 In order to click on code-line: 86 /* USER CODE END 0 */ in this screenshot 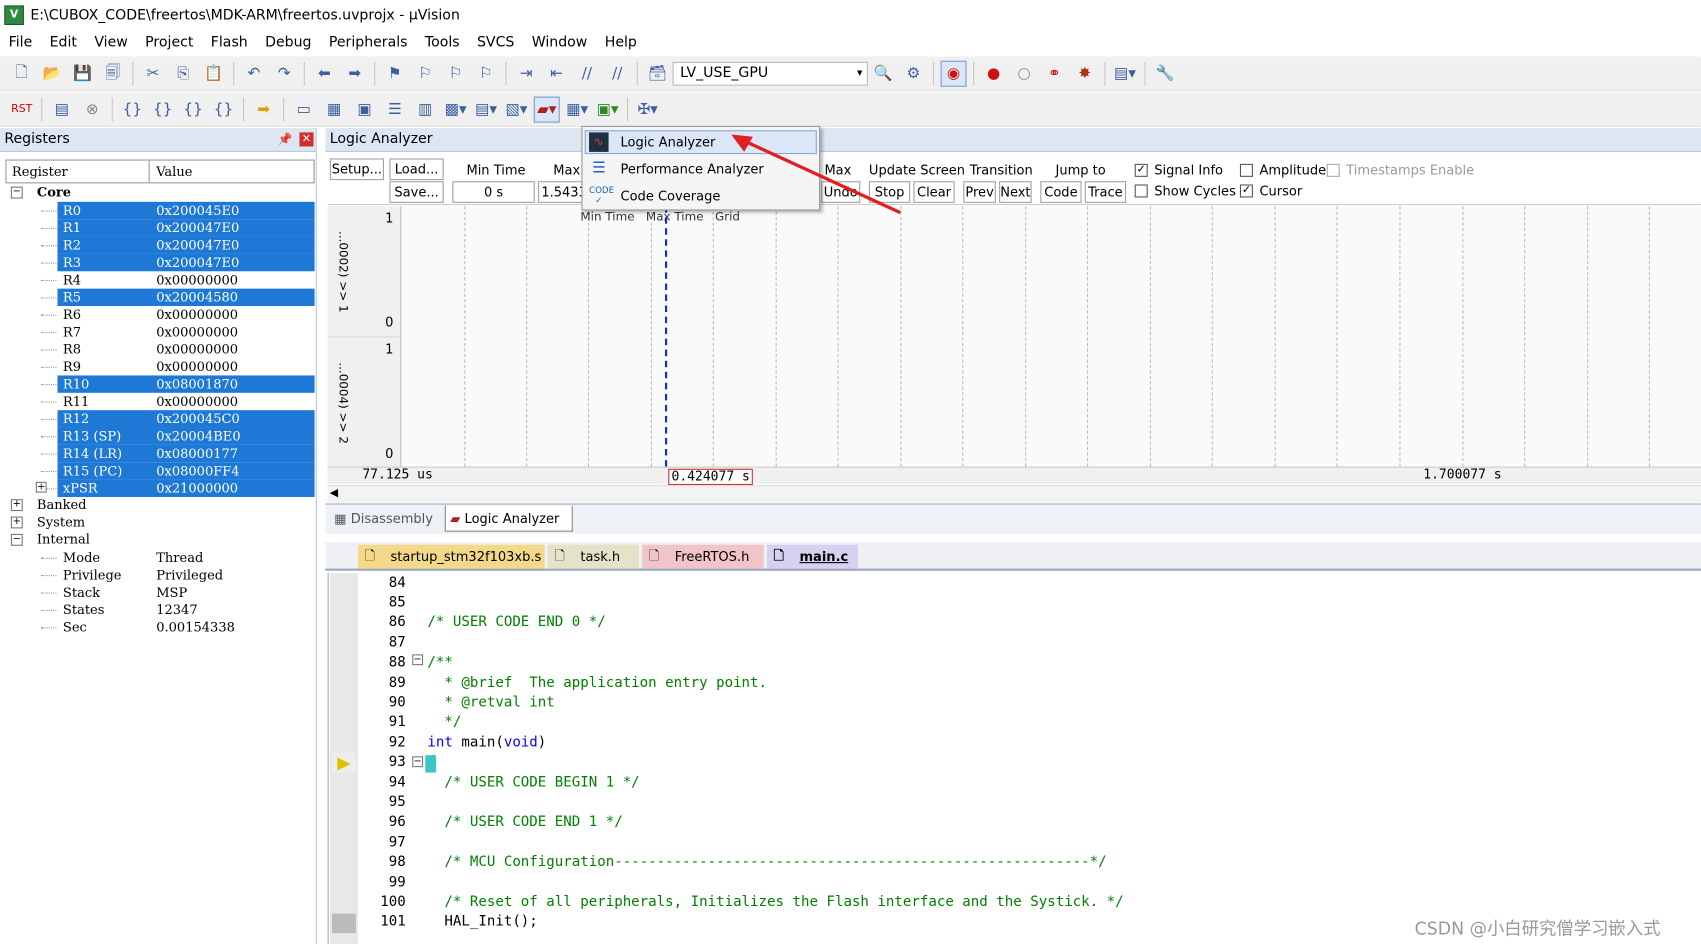, I will do `click(1015, 623)`.